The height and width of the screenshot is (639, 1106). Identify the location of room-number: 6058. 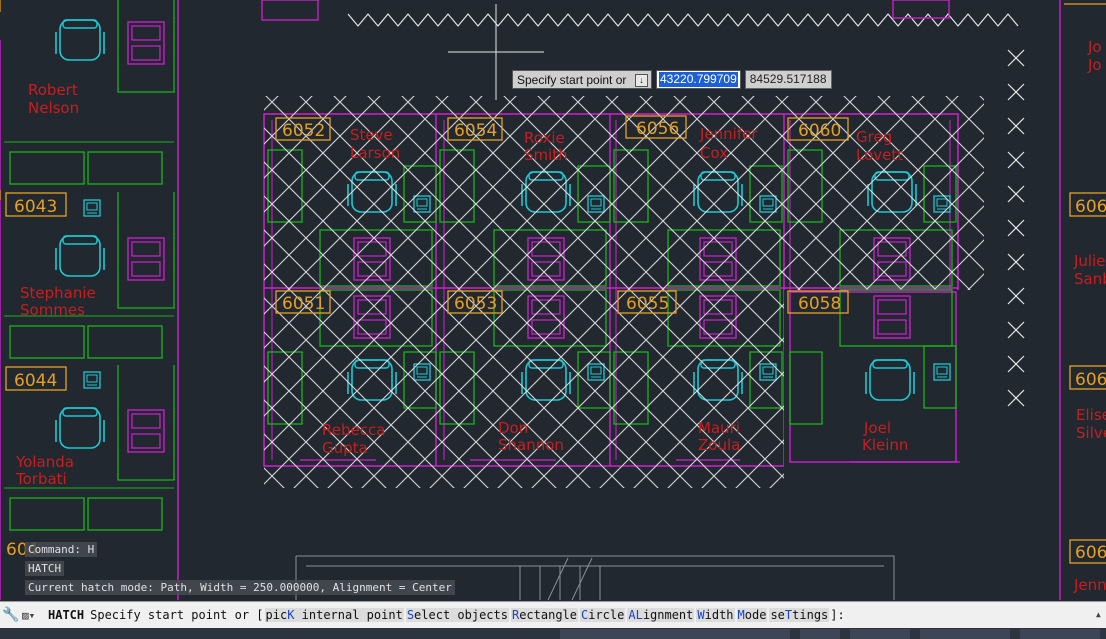
(819, 304).